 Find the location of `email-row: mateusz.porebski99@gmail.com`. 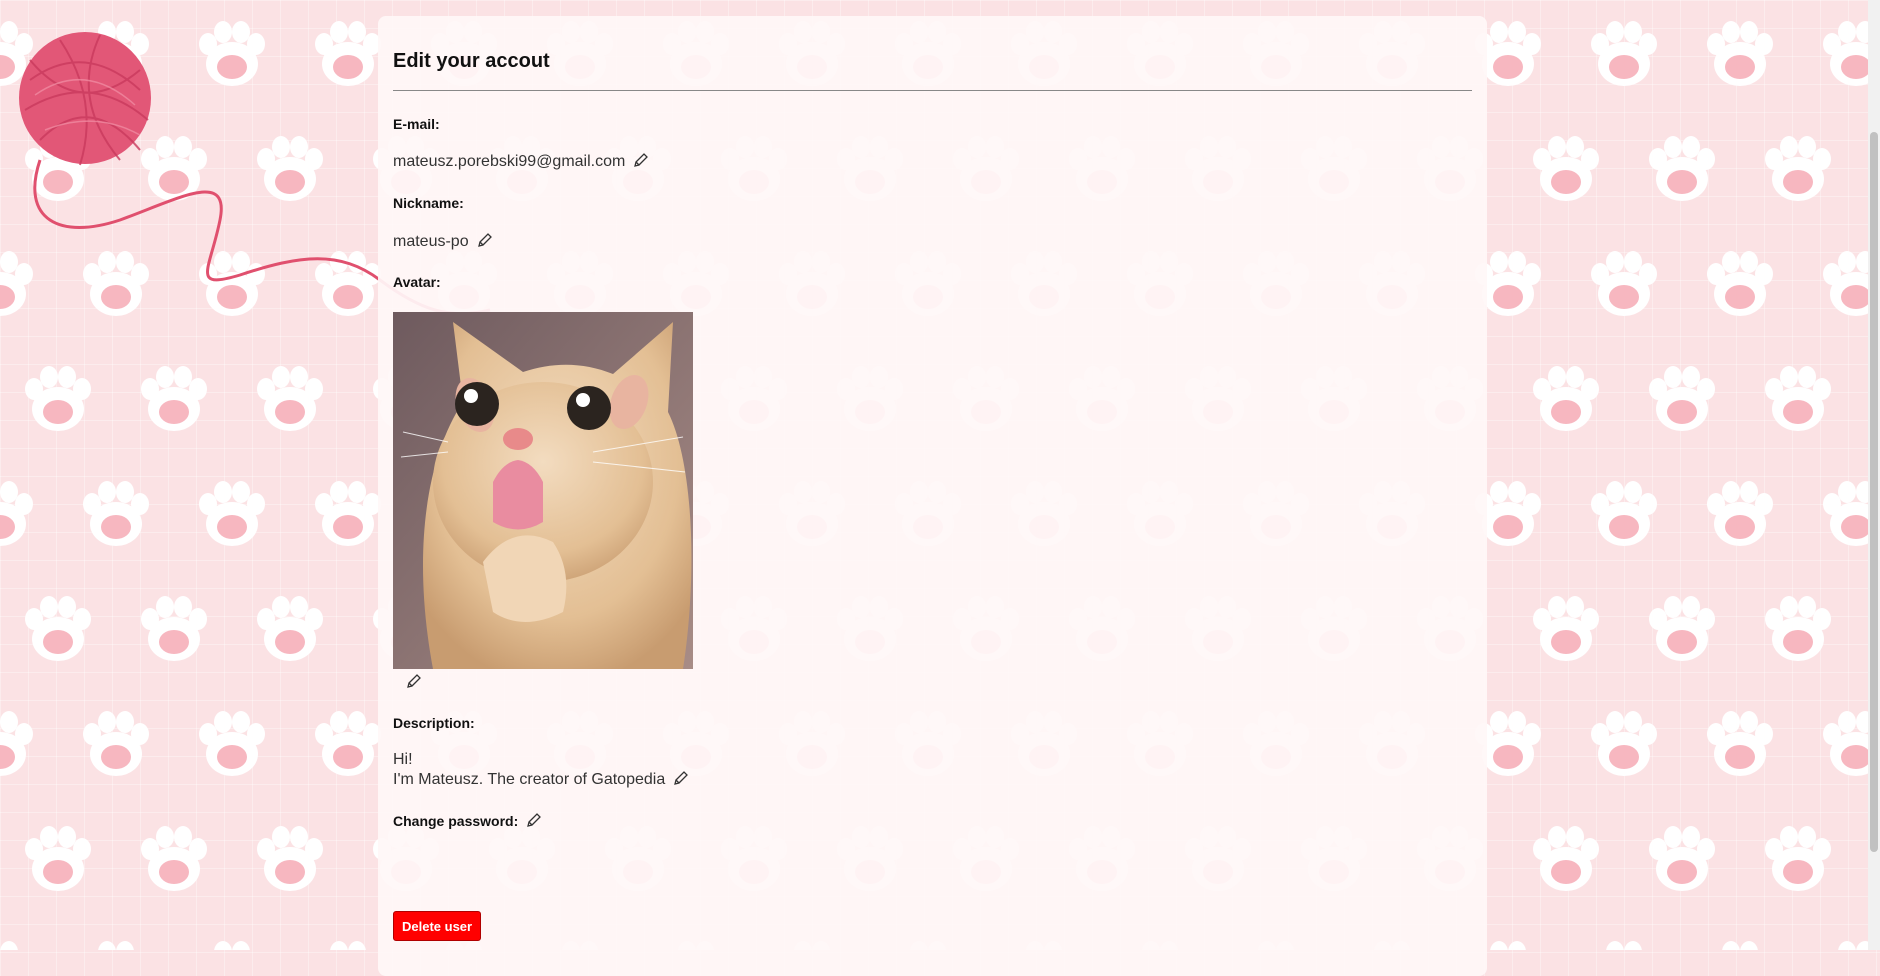

email-row: mateusz.porebski99@gmail.com is located at coordinates (521, 162).